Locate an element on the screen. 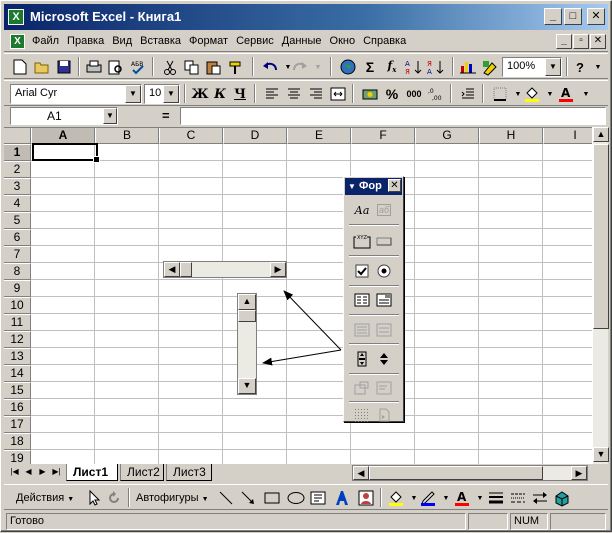  menu-item: Сервис is located at coordinates (255, 41).